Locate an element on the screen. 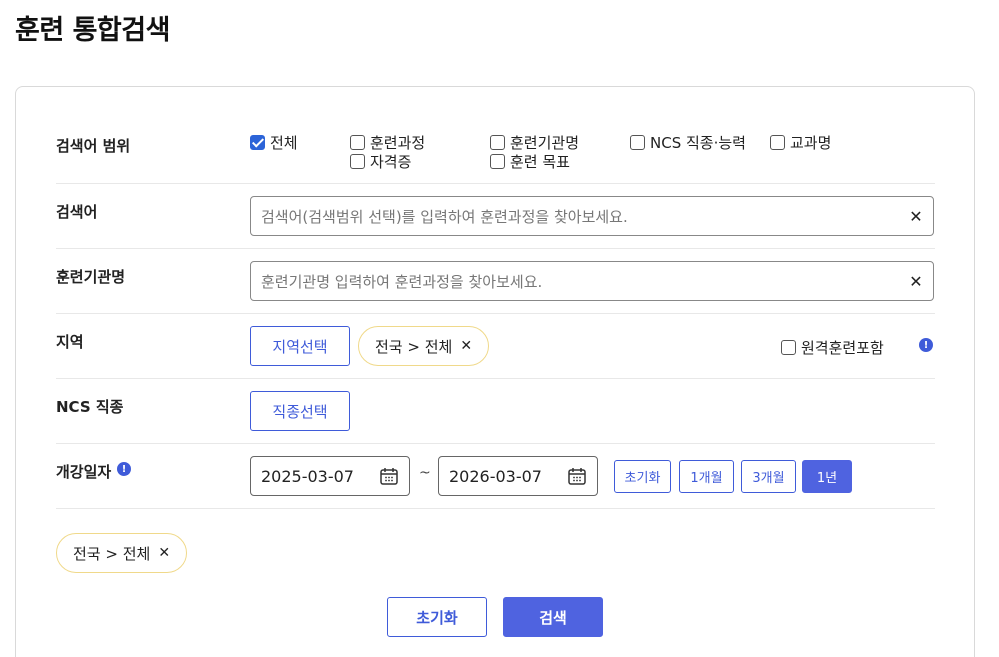  keyword-placeholder: 검색어(검색범위 선택)를 입력하여 훈련과정을 찾아보세요. is located at coordinates (444, 216).